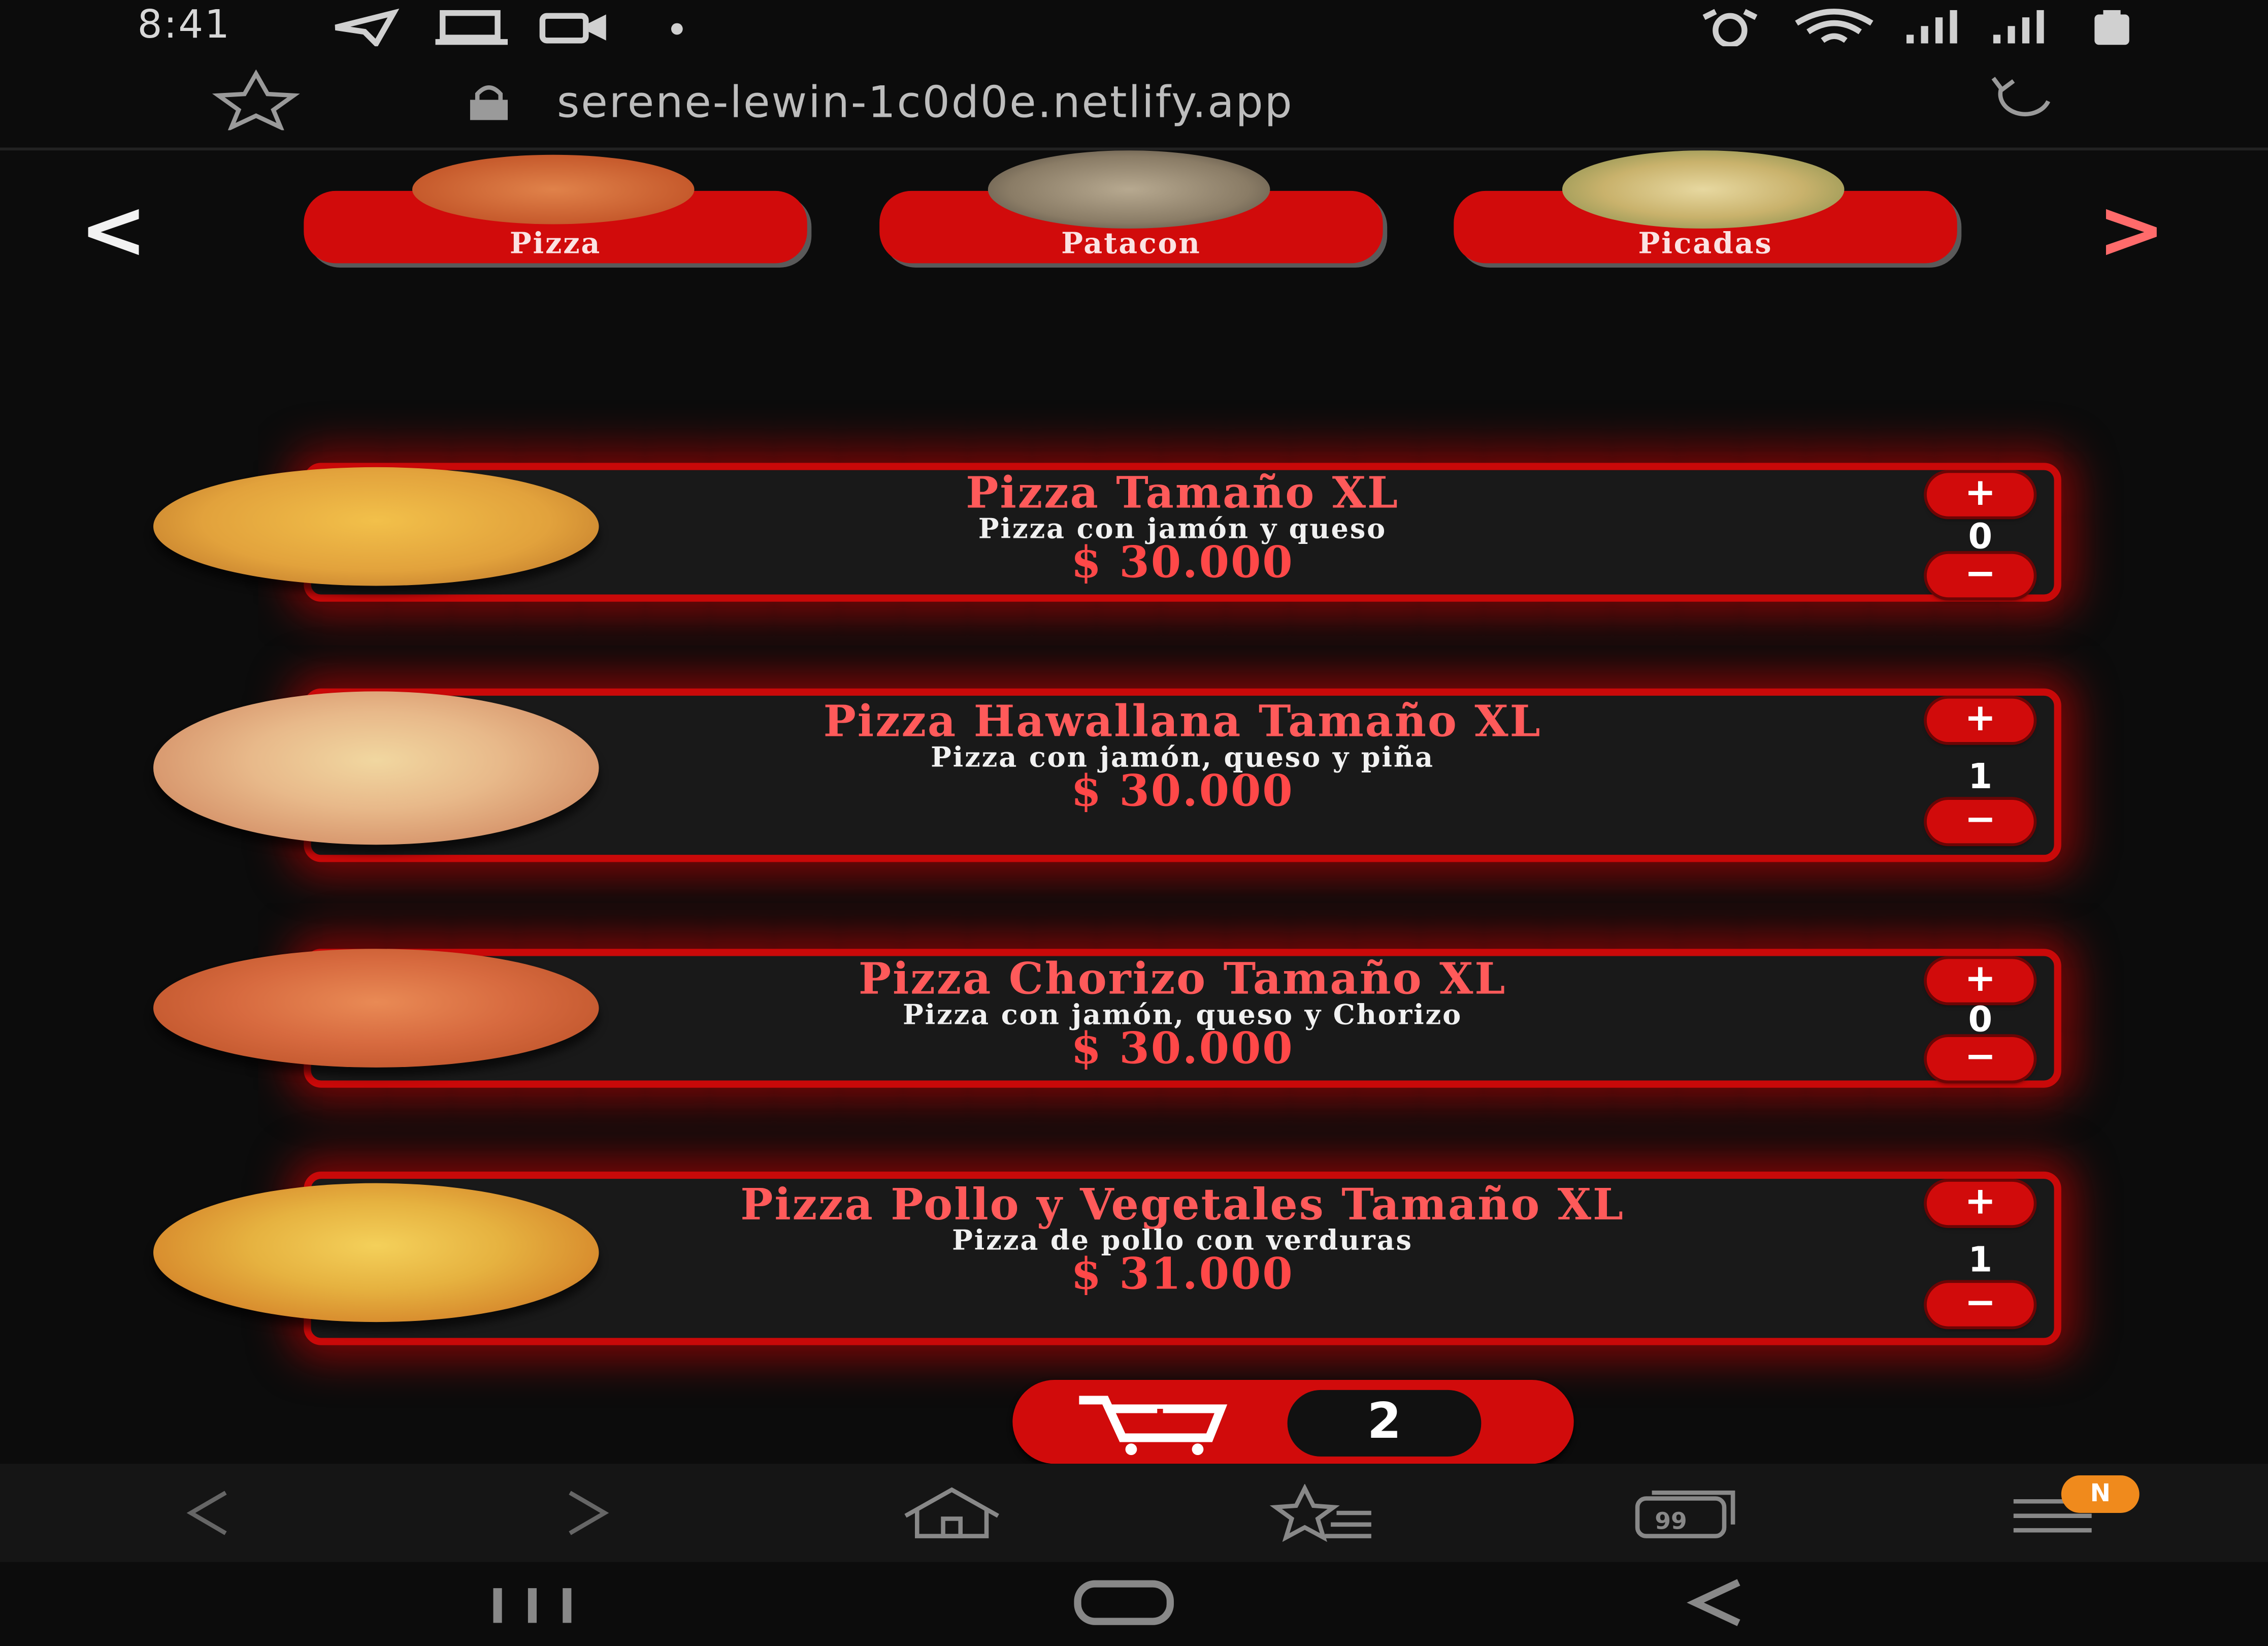 This screenshot has height=1646, width=2268. What do you see at coordinates (555, 243) in the screenshot?
I see `category-label: Pizza` at bounding box center [555, 243].